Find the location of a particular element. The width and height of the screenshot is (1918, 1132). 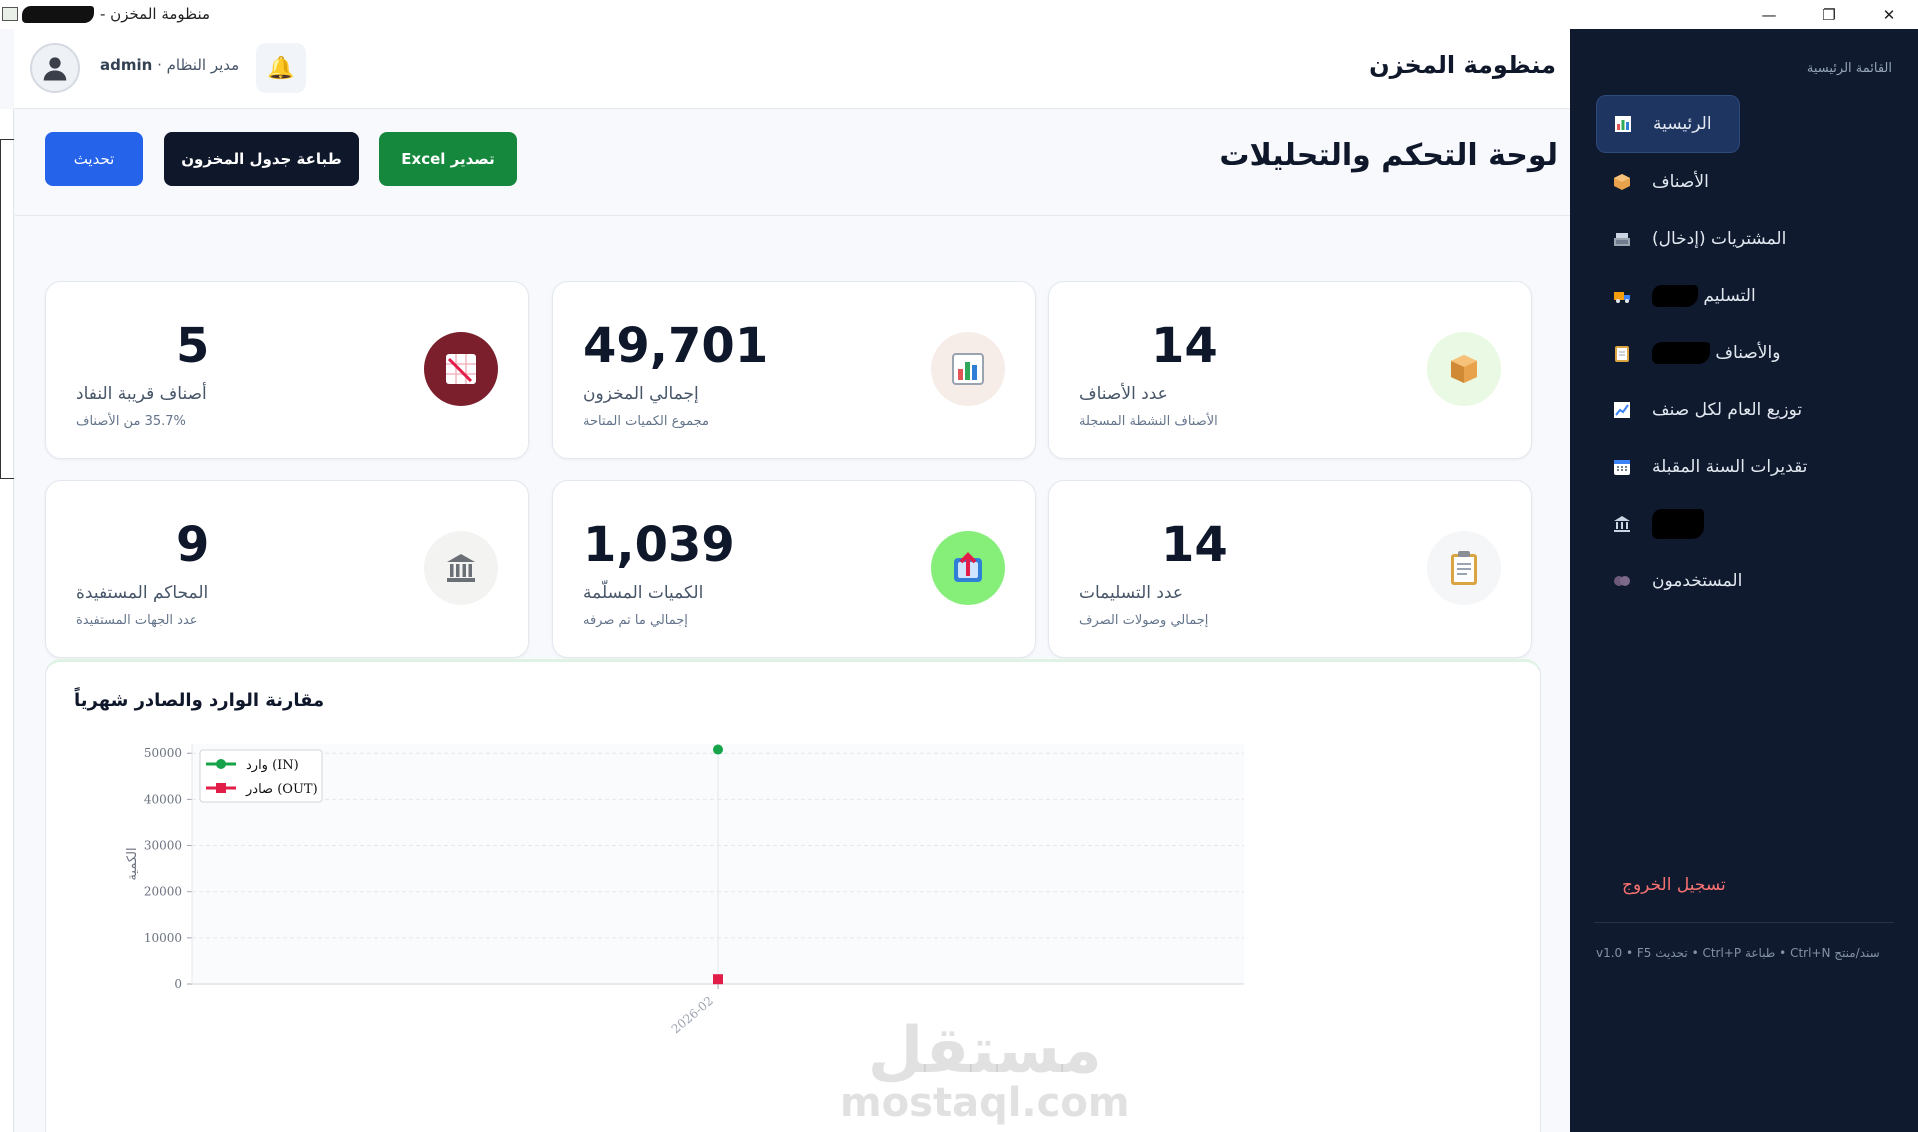

trend-down-icon is located at coordinates (461, 369).